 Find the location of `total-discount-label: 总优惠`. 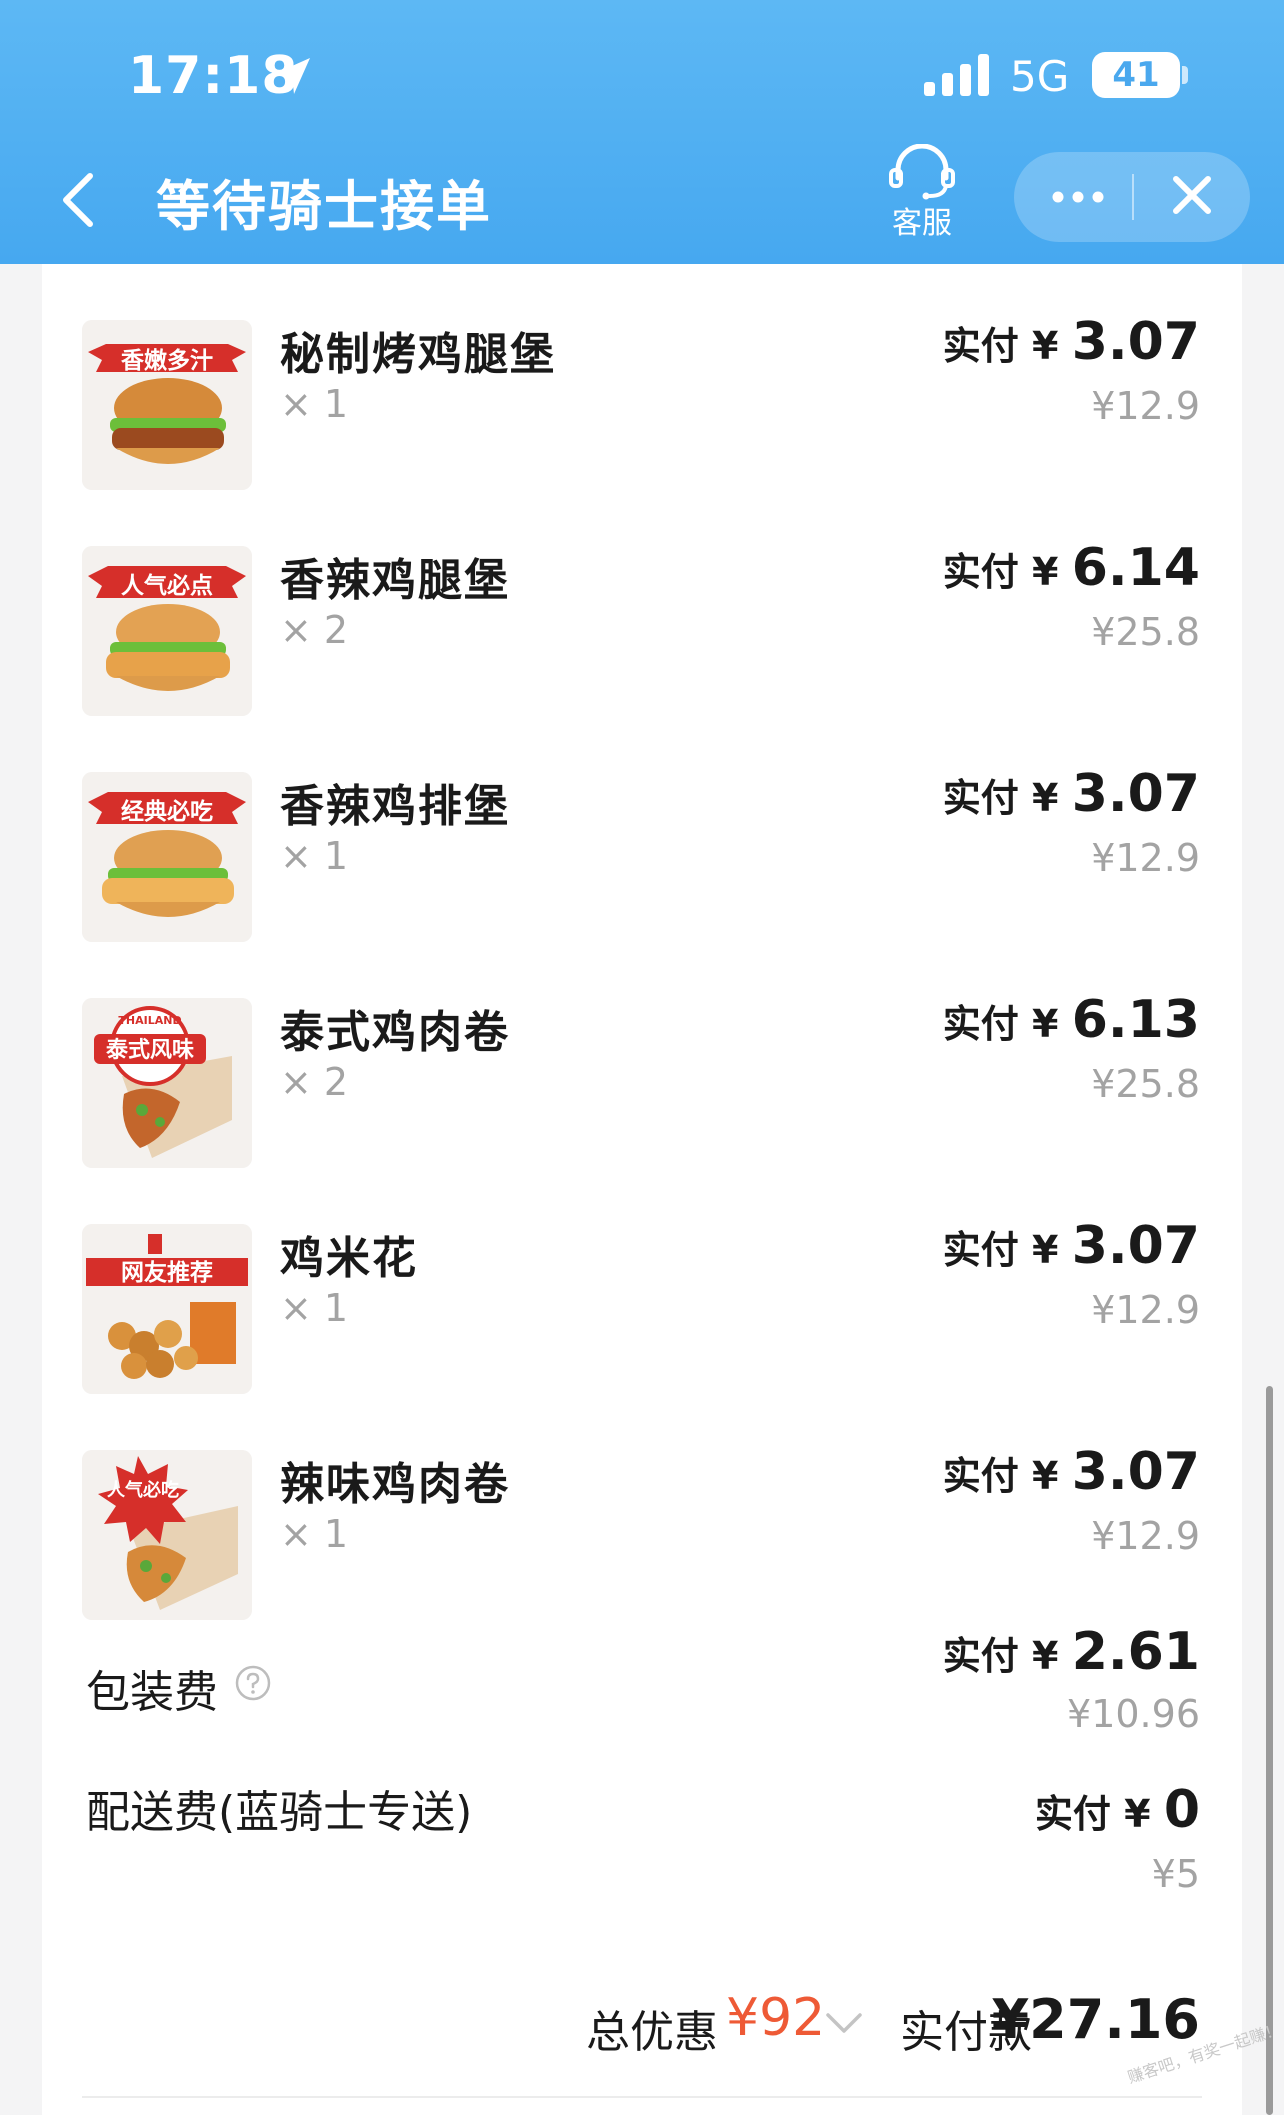

total-discount-label: 总优惠 is located at coordinates (652, 2028).